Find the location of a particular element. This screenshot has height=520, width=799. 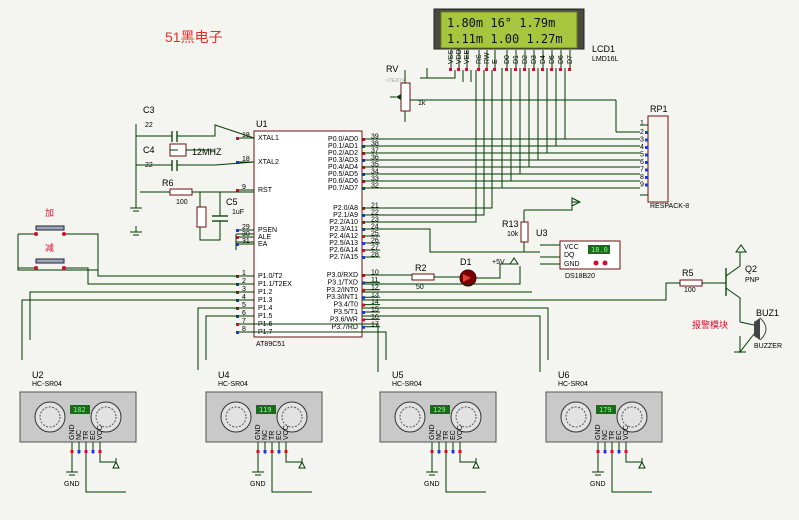

mcu-pin-name-36: P0.3/AD3 is located at coordinates (343, 160).